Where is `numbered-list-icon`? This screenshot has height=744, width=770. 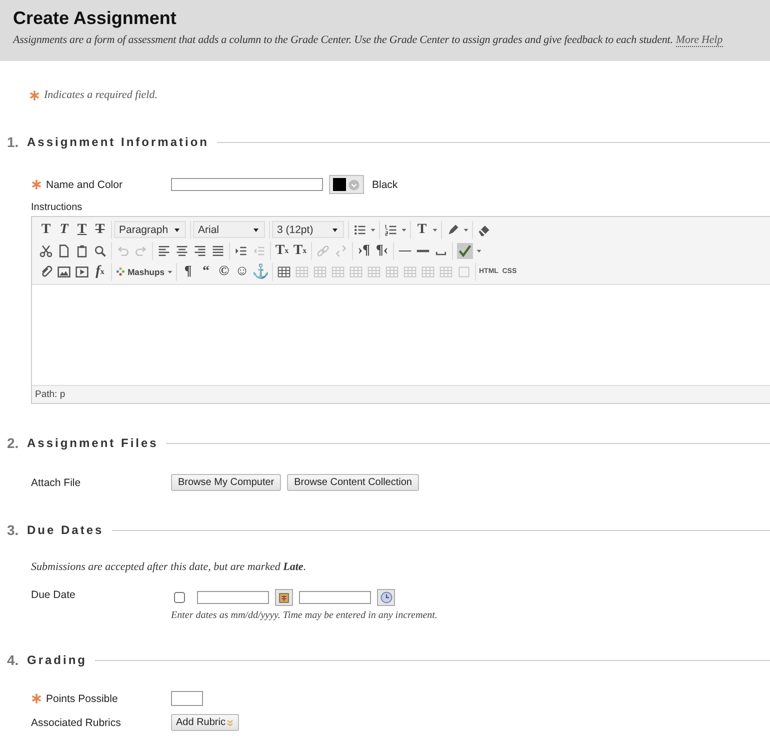
numbered-list-icon is located at coordinates (391, 229).